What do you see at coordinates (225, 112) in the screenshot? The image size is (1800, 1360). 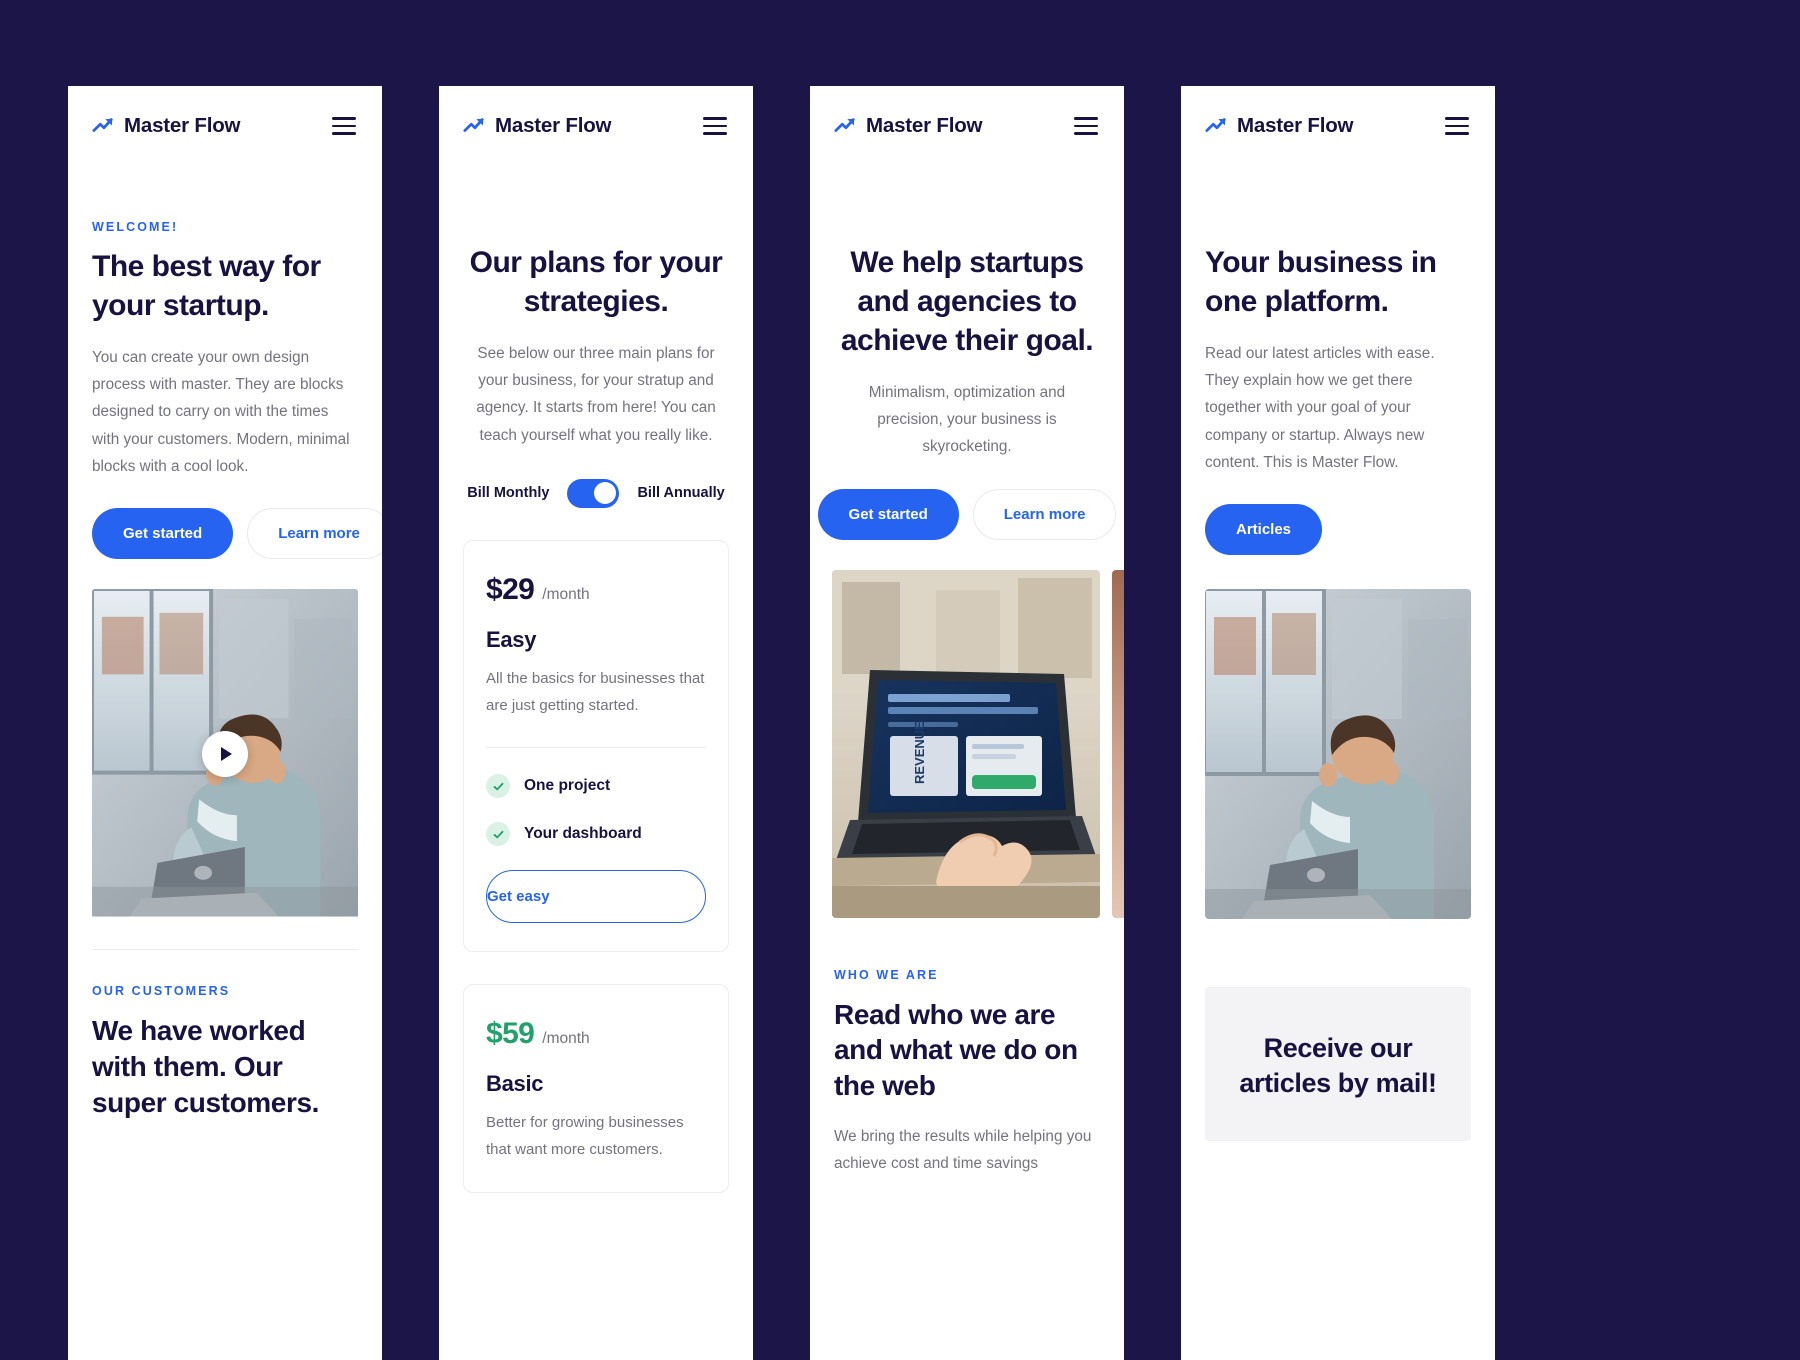 I see `app-header-home: Master Flow` at bounding box center [225, 112].